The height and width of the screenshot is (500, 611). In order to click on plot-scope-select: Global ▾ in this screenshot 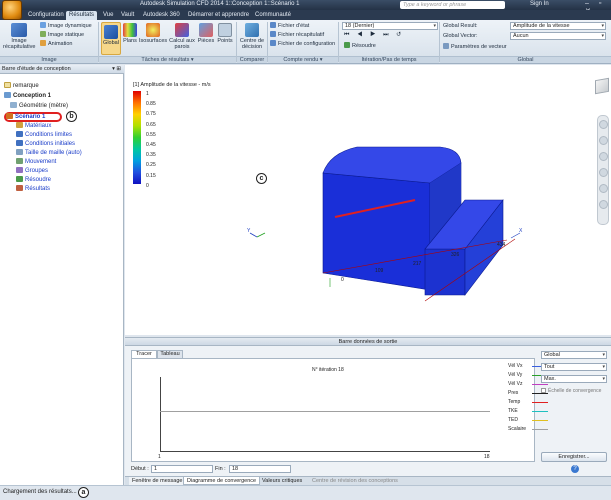, I will do `click(574, 355)`.